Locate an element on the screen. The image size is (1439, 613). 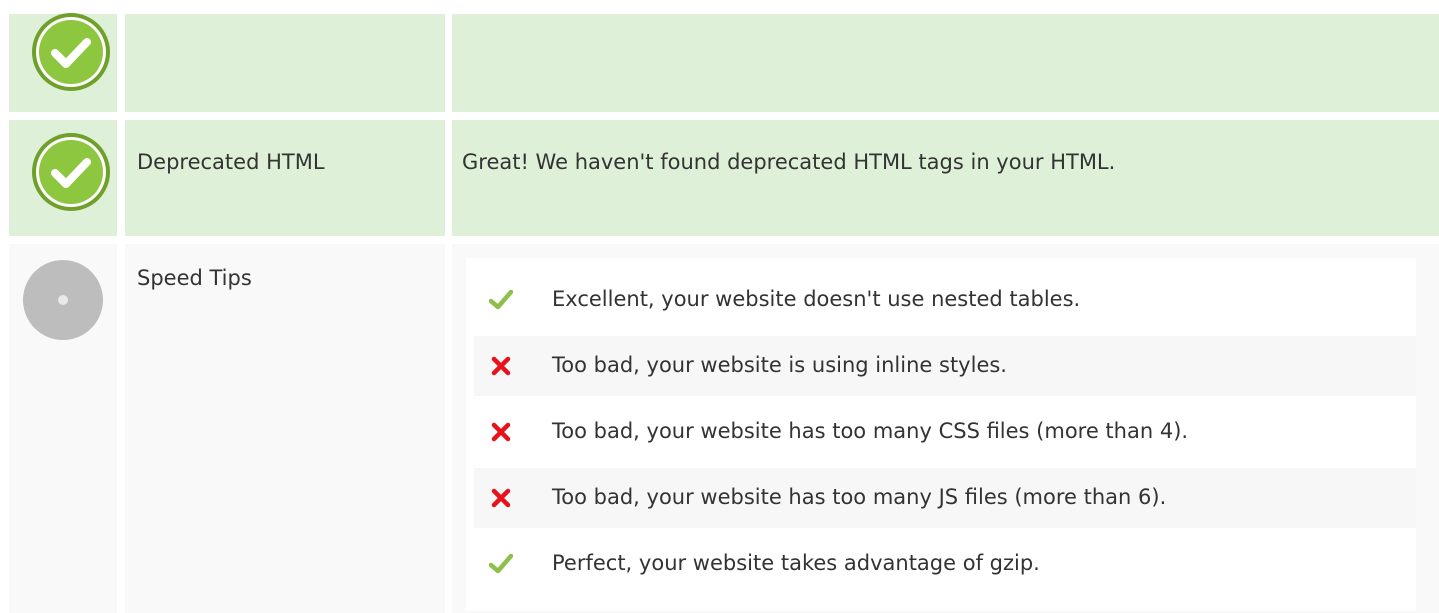
row-label: Deprecated HTML is located at coordinates (231, 162).